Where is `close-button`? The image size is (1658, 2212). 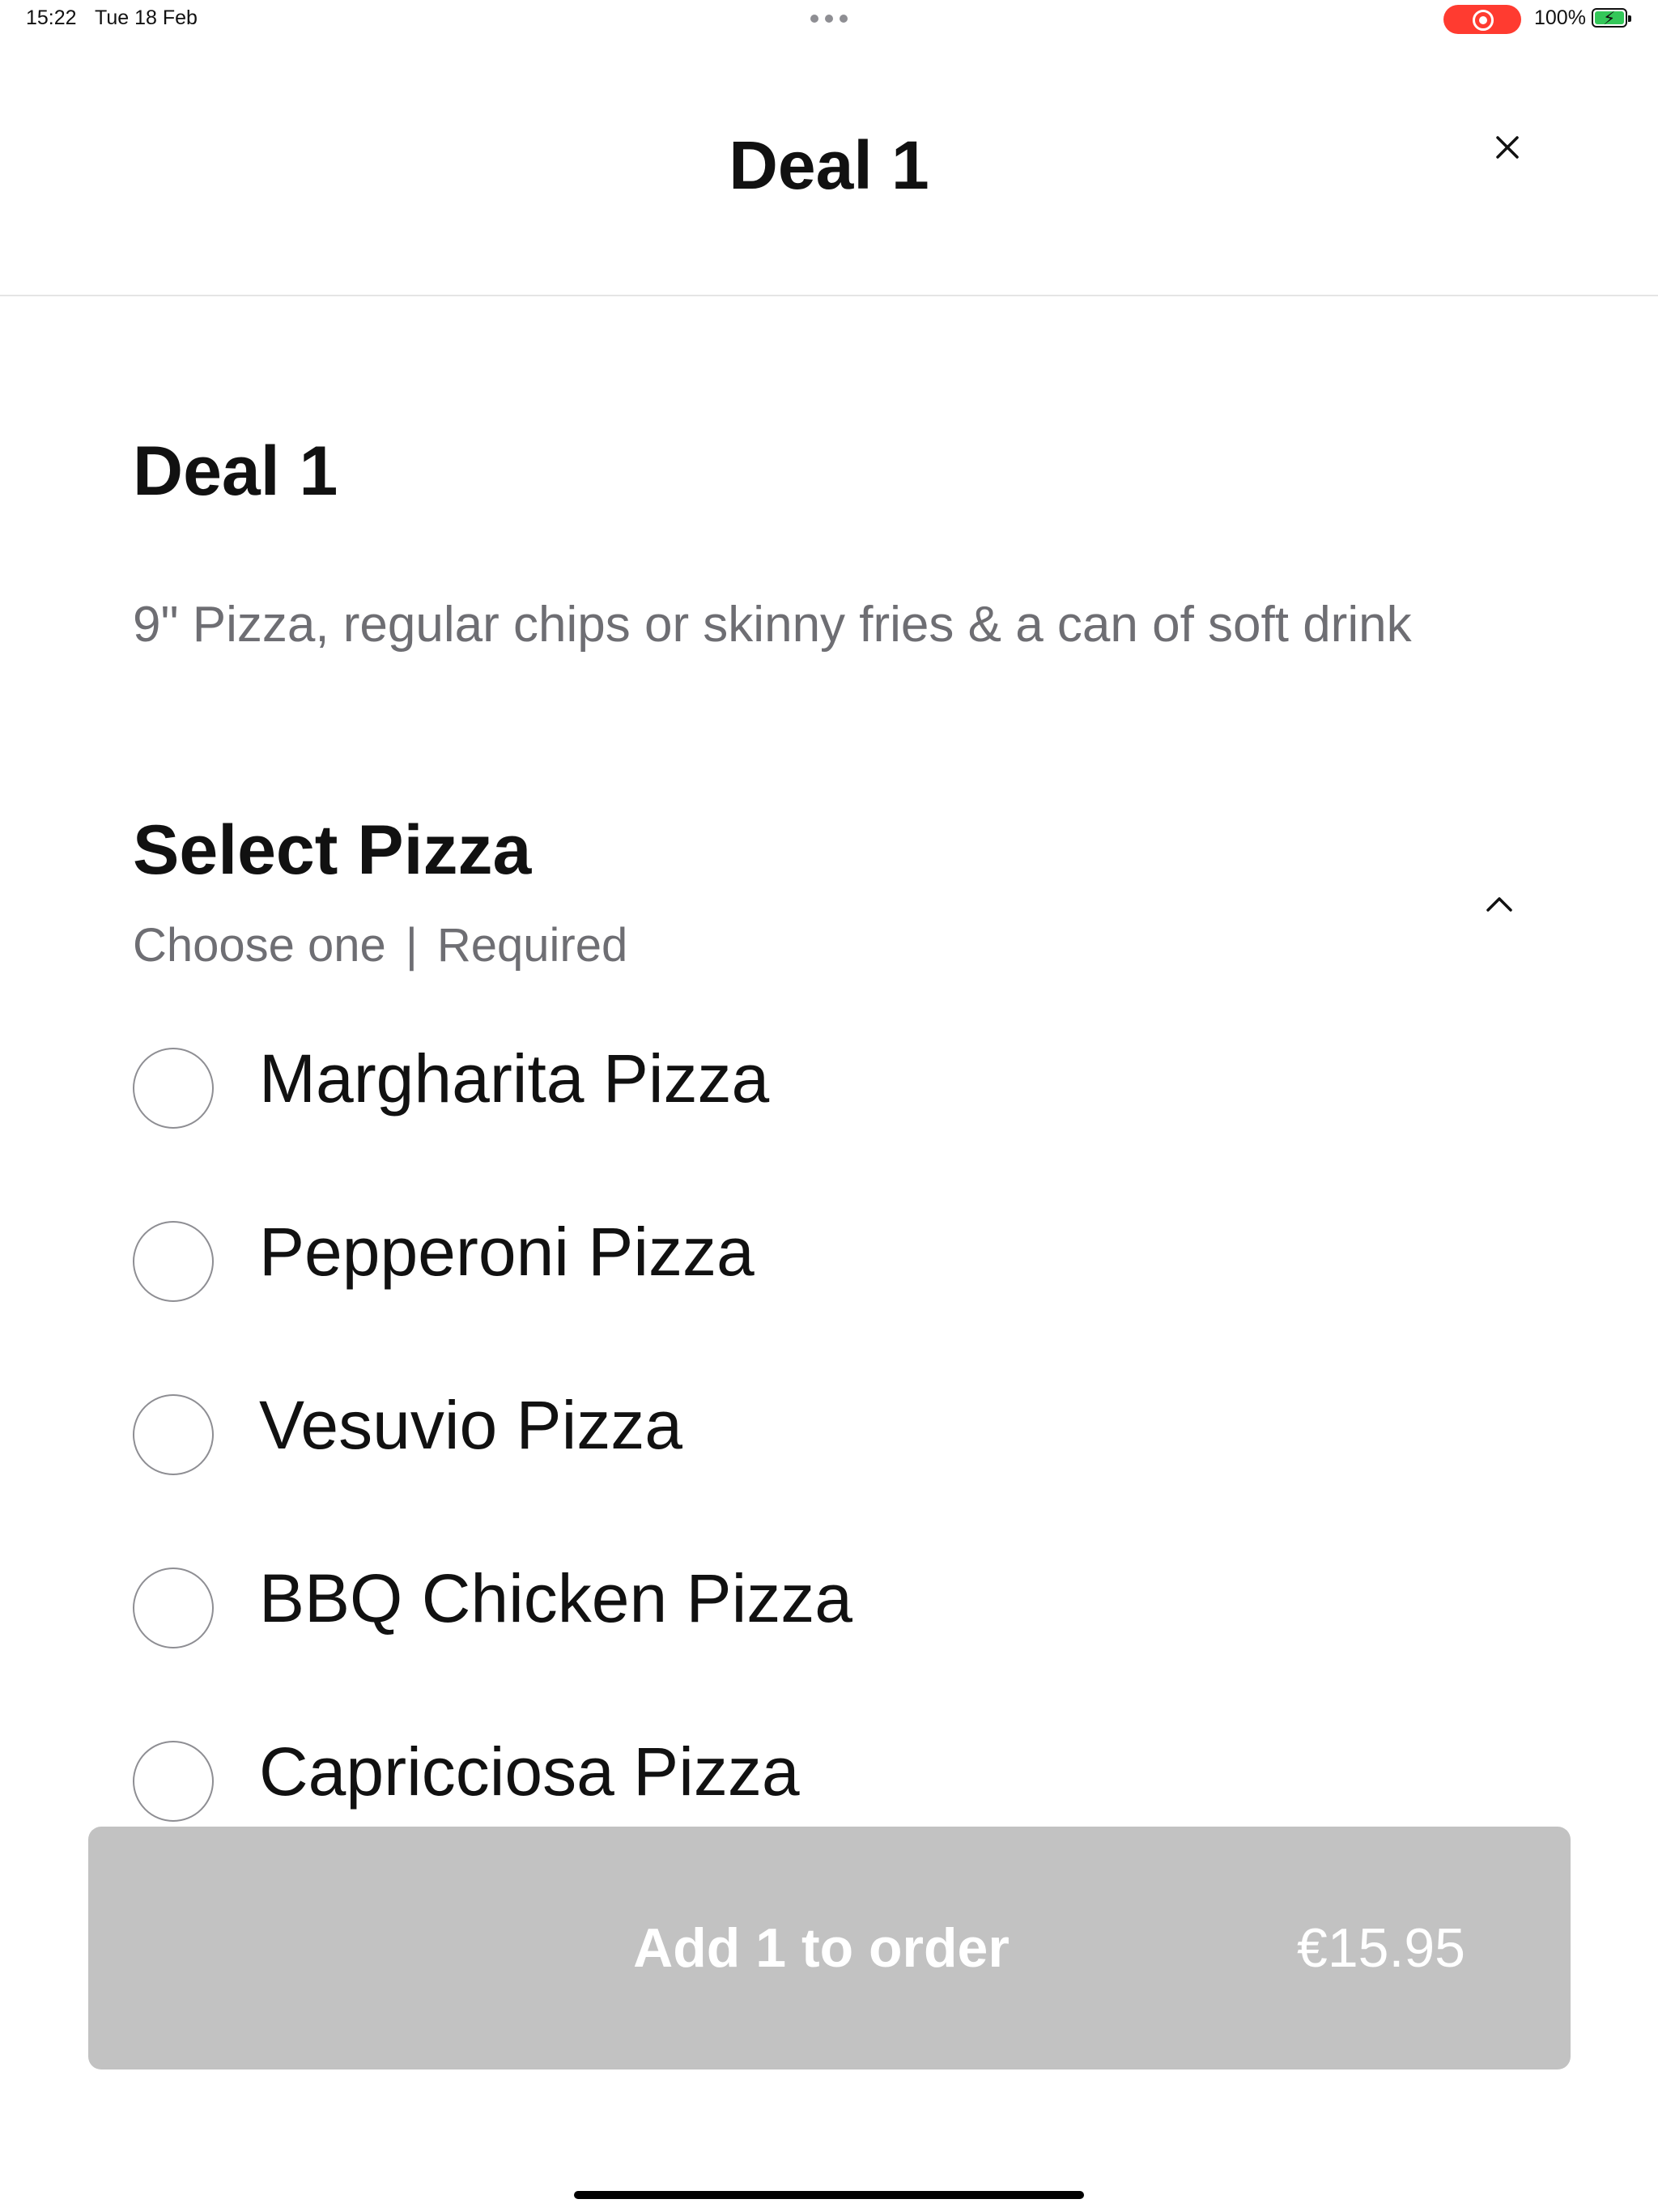 close-button is located at coordinates (1507, 147).